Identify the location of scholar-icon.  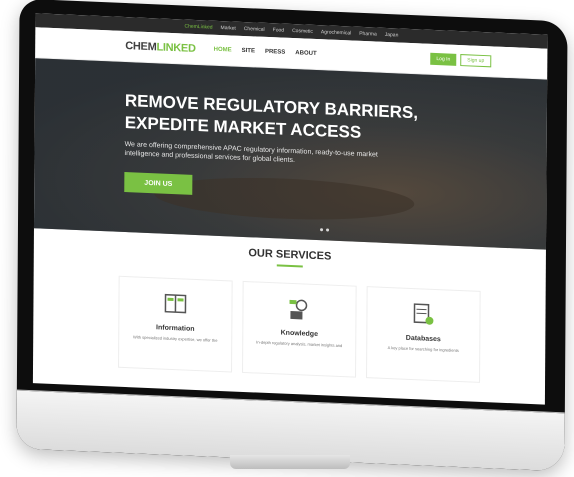
(298, 309).